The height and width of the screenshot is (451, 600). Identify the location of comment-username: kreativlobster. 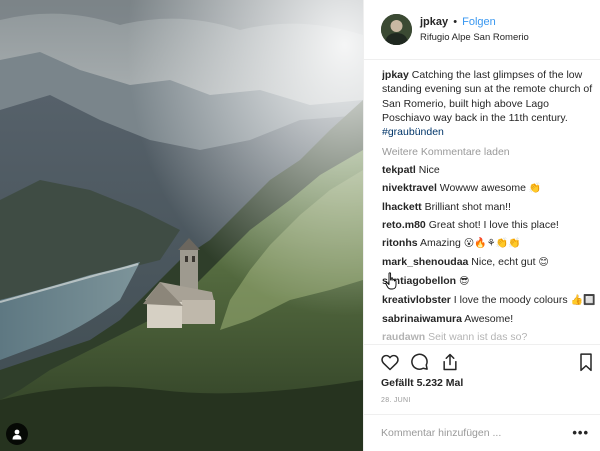
(416, 300).